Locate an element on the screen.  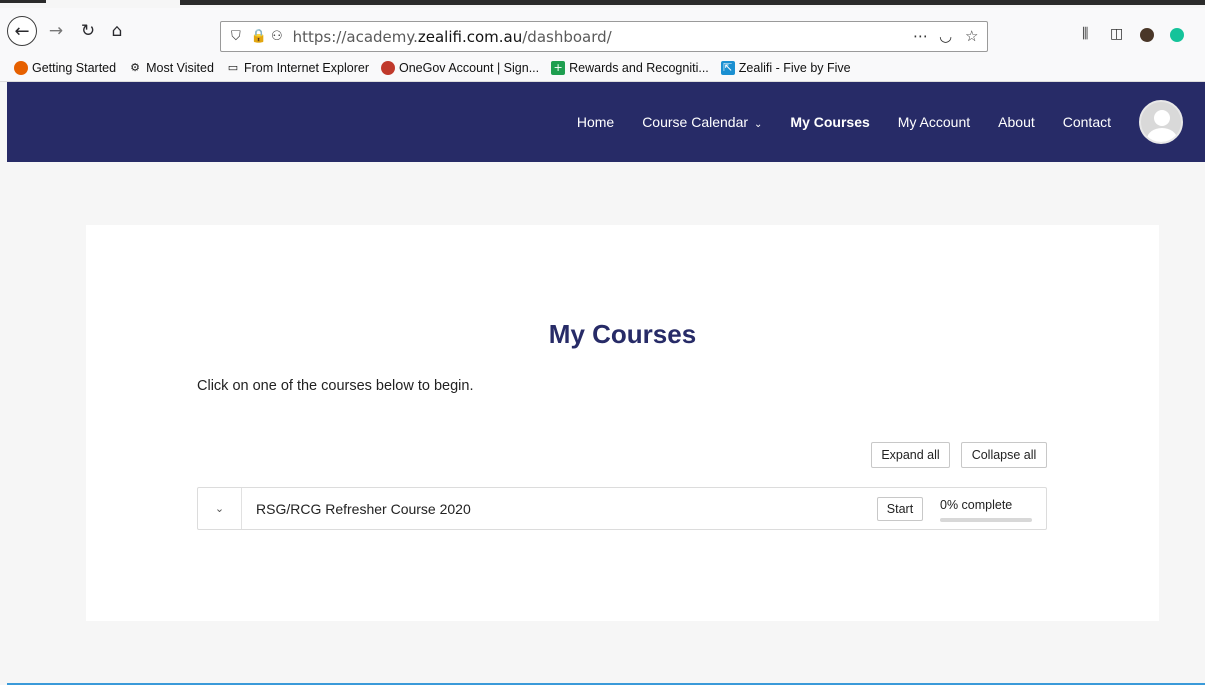
tab-strip is located at coordinates (602, 4).